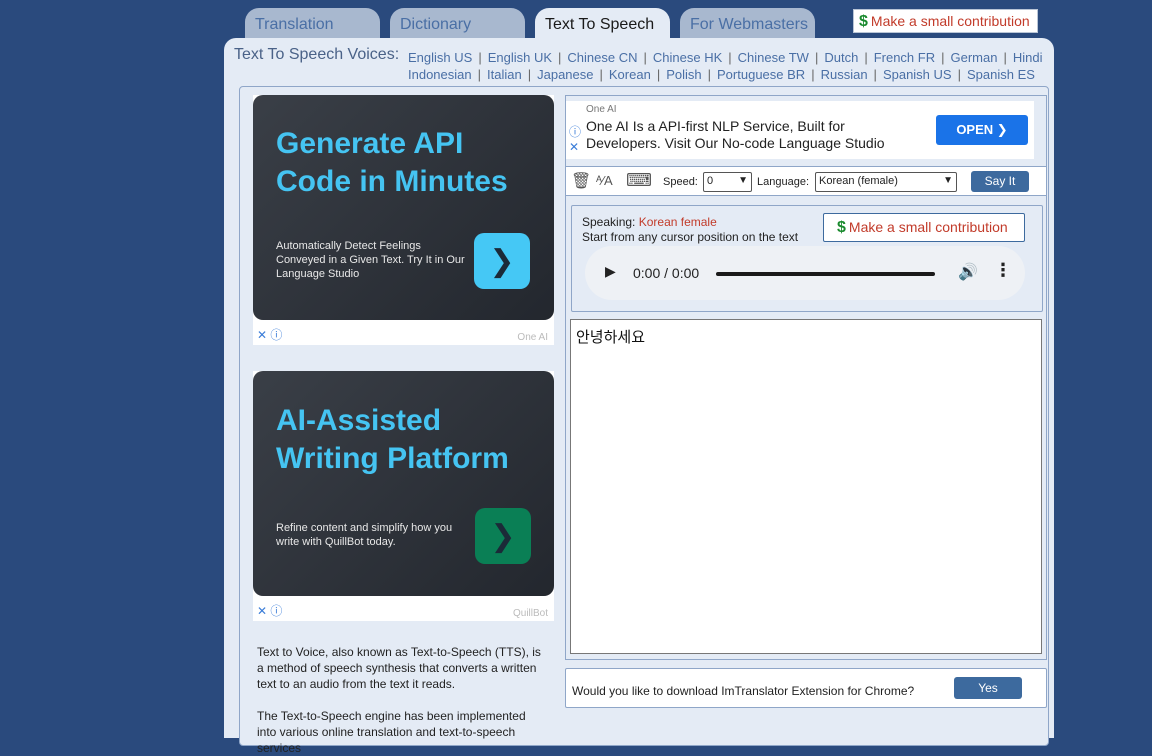 The width and height of the screenshot is (1152, 756). I want to click on banner-ad-controls: ⓘ ✕, so click(575, 140).